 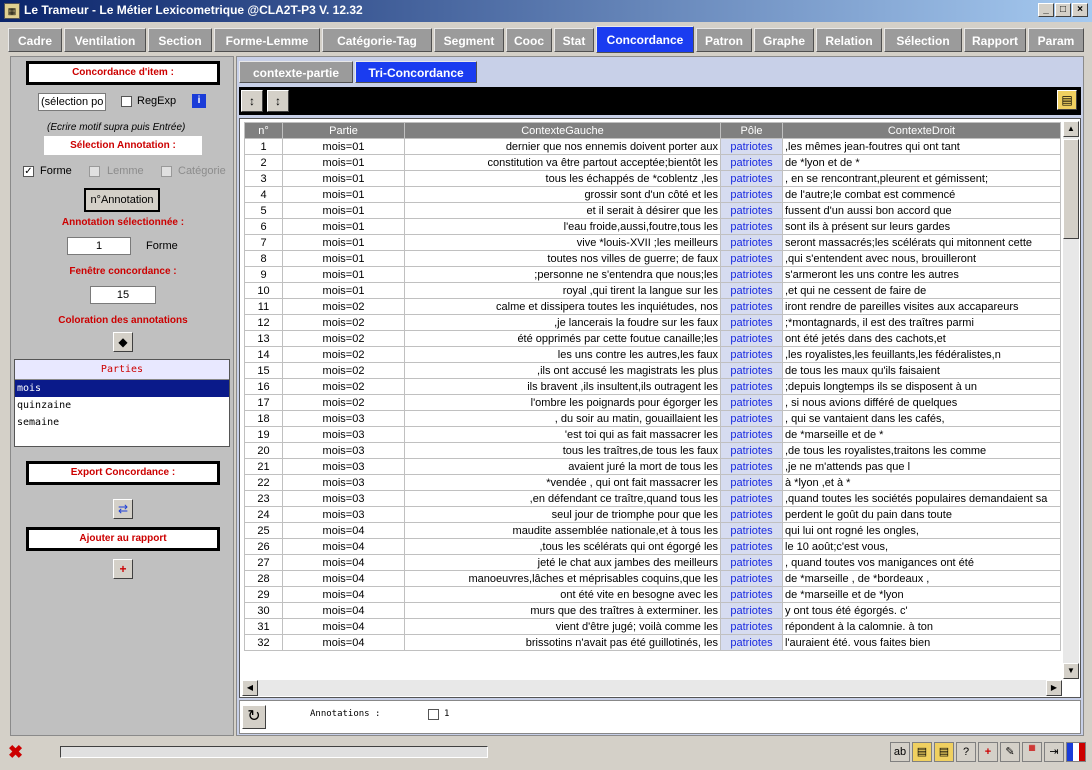 I want to click on refresh-icon: ↻, so click(x=254, y=717).